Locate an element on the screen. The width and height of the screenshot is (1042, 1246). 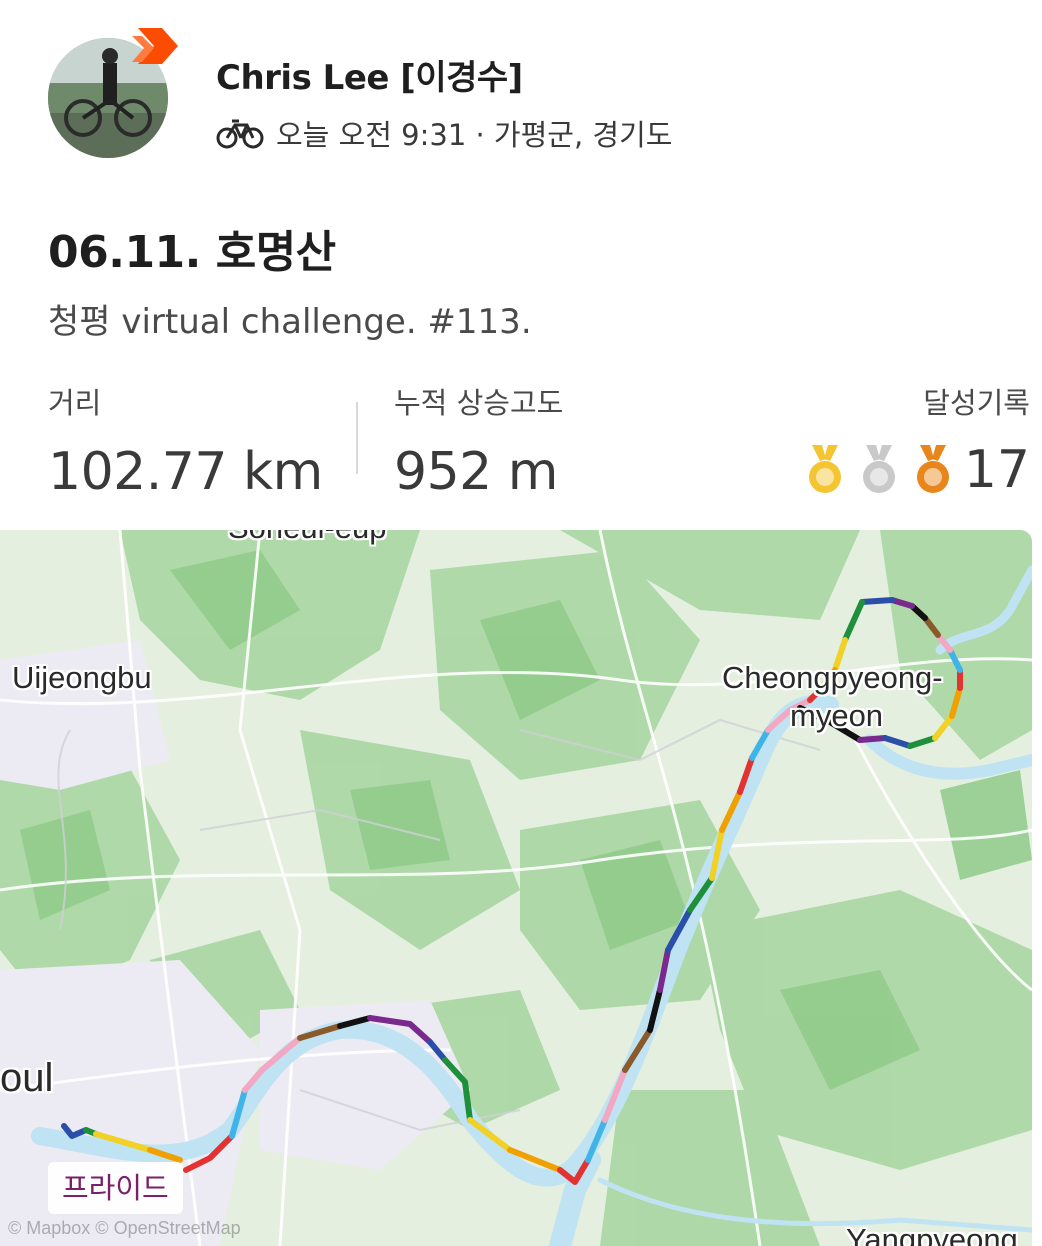
achievements-count: 17 is located at coordinates (996, 470).